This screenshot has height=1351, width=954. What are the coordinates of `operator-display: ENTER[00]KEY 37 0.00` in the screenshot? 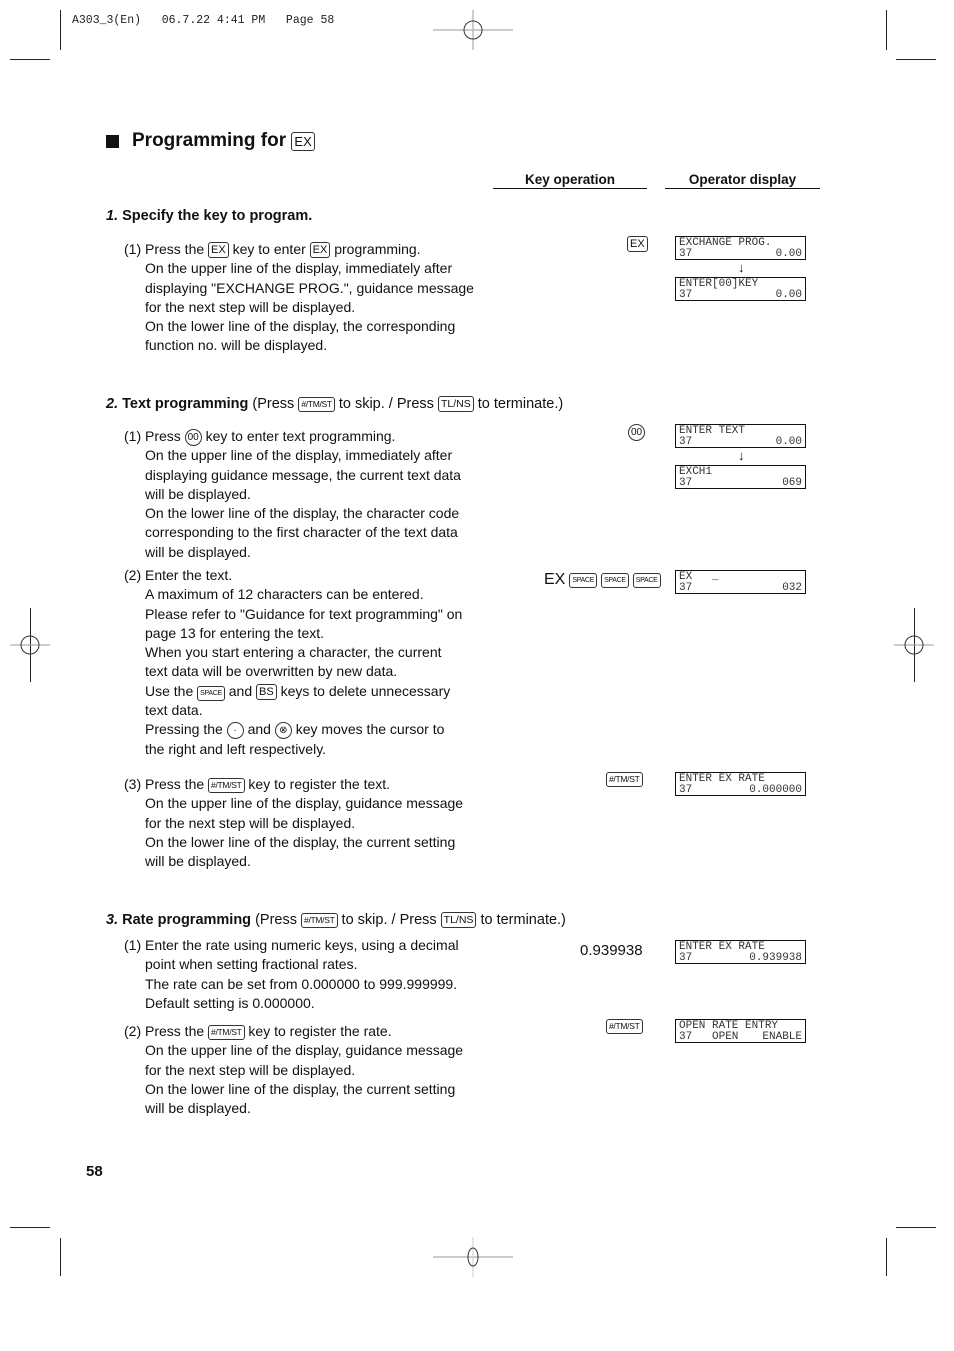 It's located at (740, 289).